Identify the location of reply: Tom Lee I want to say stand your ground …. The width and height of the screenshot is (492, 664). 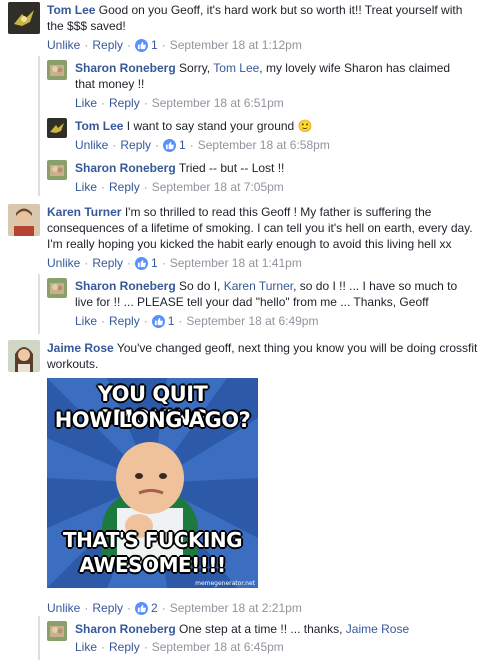
(267, 135).